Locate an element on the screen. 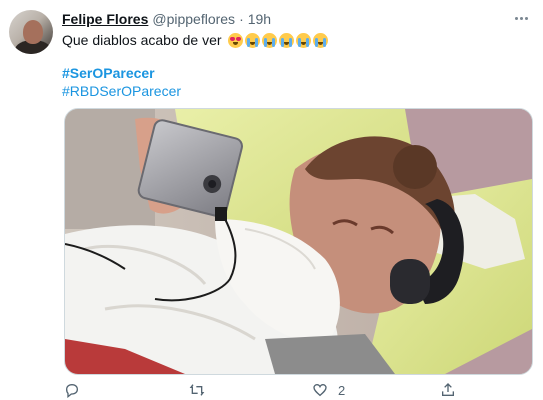 This screenshot has height=400, width=543. avatar is located at coordinates (31, 32).